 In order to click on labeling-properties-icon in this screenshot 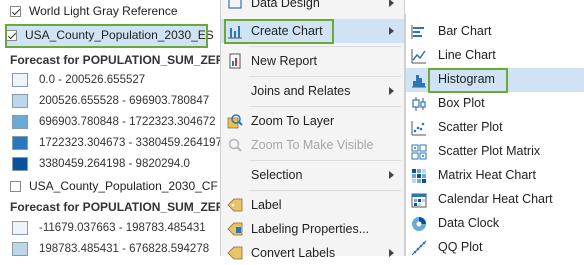, I will do `click(235, 229)`.